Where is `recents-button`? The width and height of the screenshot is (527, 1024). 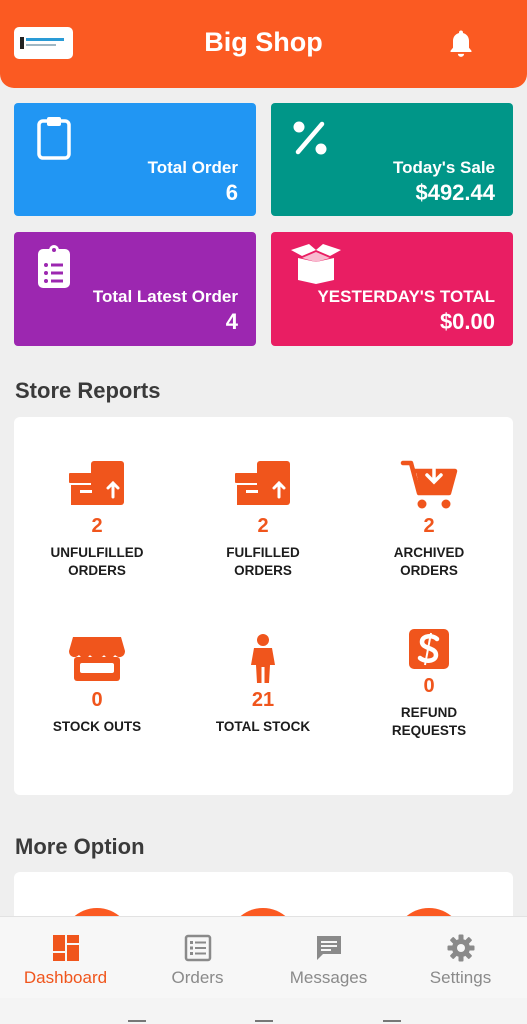 recents-button is located at coordinates (137, 1021).